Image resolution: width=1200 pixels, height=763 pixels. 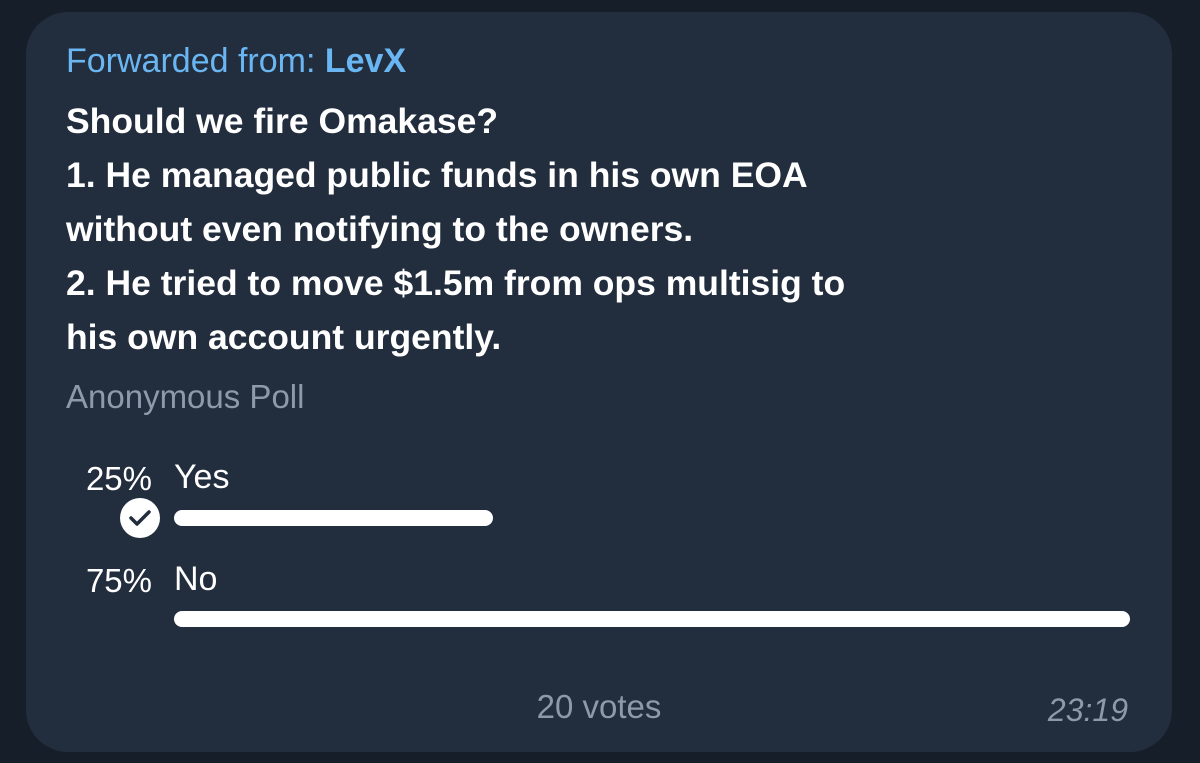 What do you see at coordinates (140, 518) in the screenshot?
I see `check-circle-icon` at bounding box center [140, 518].